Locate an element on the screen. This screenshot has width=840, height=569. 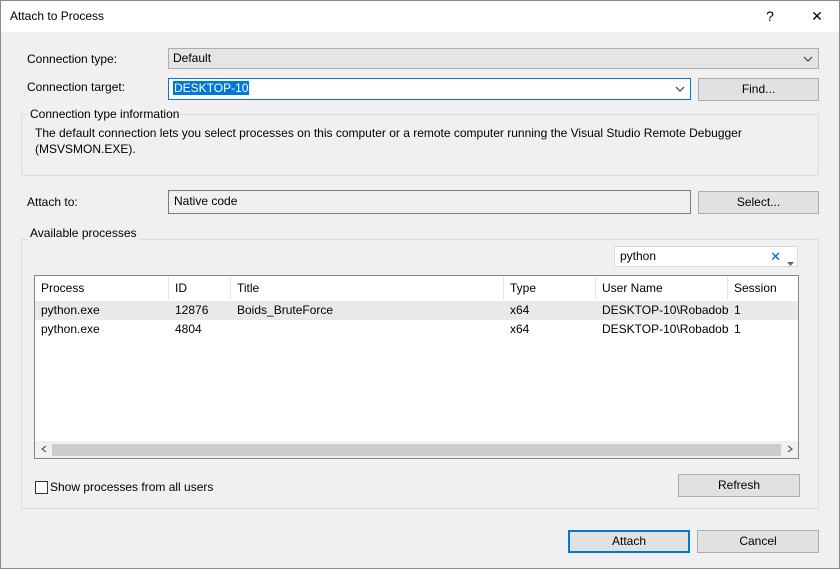
cell-id: 4804 is located at coordinates (188, 329).